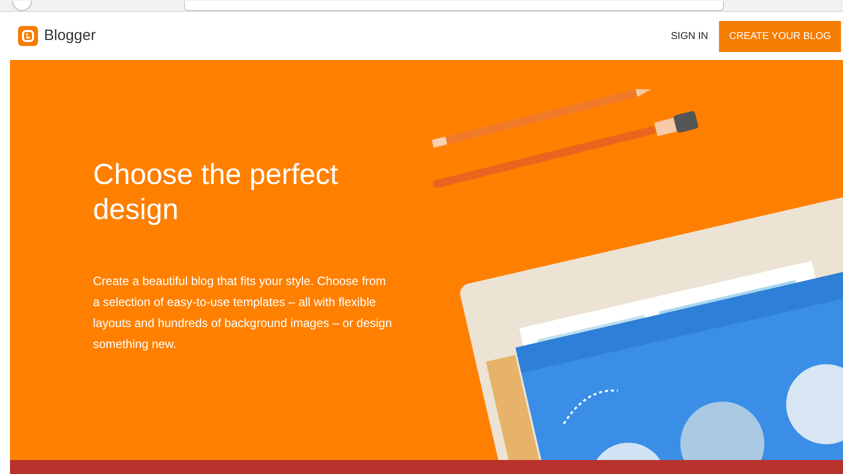 The image size is (843, 474). I want to click on browser-button, so click(22, 6).